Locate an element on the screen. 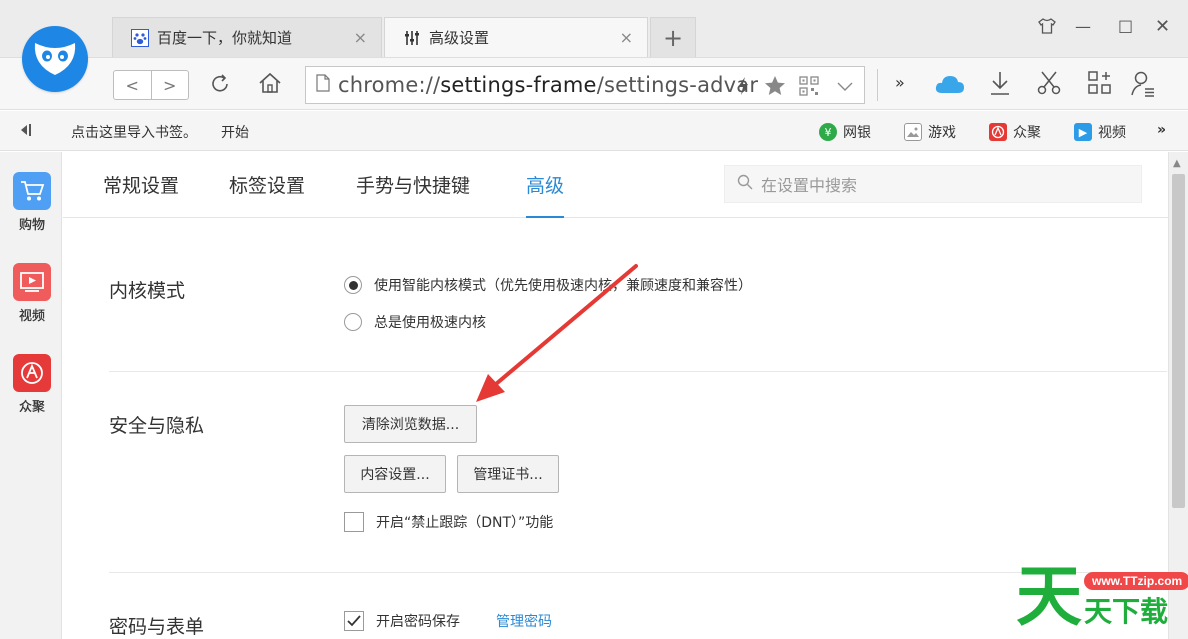 This screenshot has width=1188, height=639. kernel-option-fast: 总是使用极速内核 is located at coordinates (415, 322).